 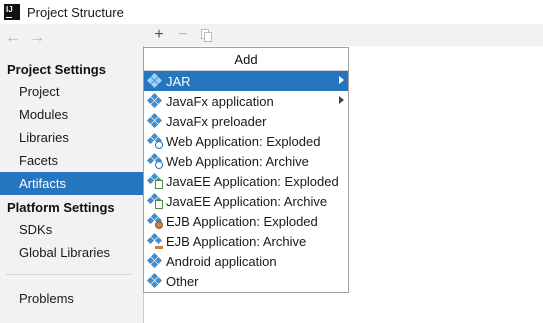 I want to click on menu-item-label: JavaEE Application: Exploded, so click(x=252, y=181).